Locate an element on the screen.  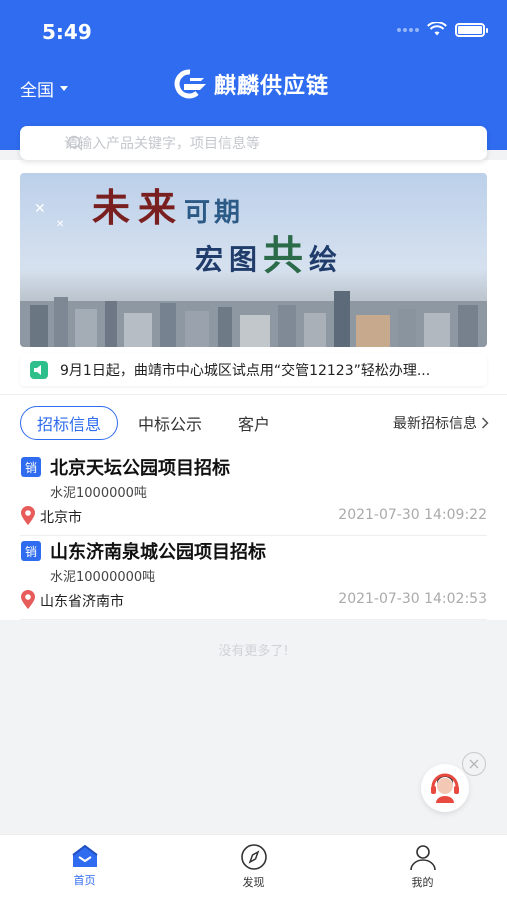
bottom-tab-bar: 首页 发现 我的 is located at coordinates (253, 867).